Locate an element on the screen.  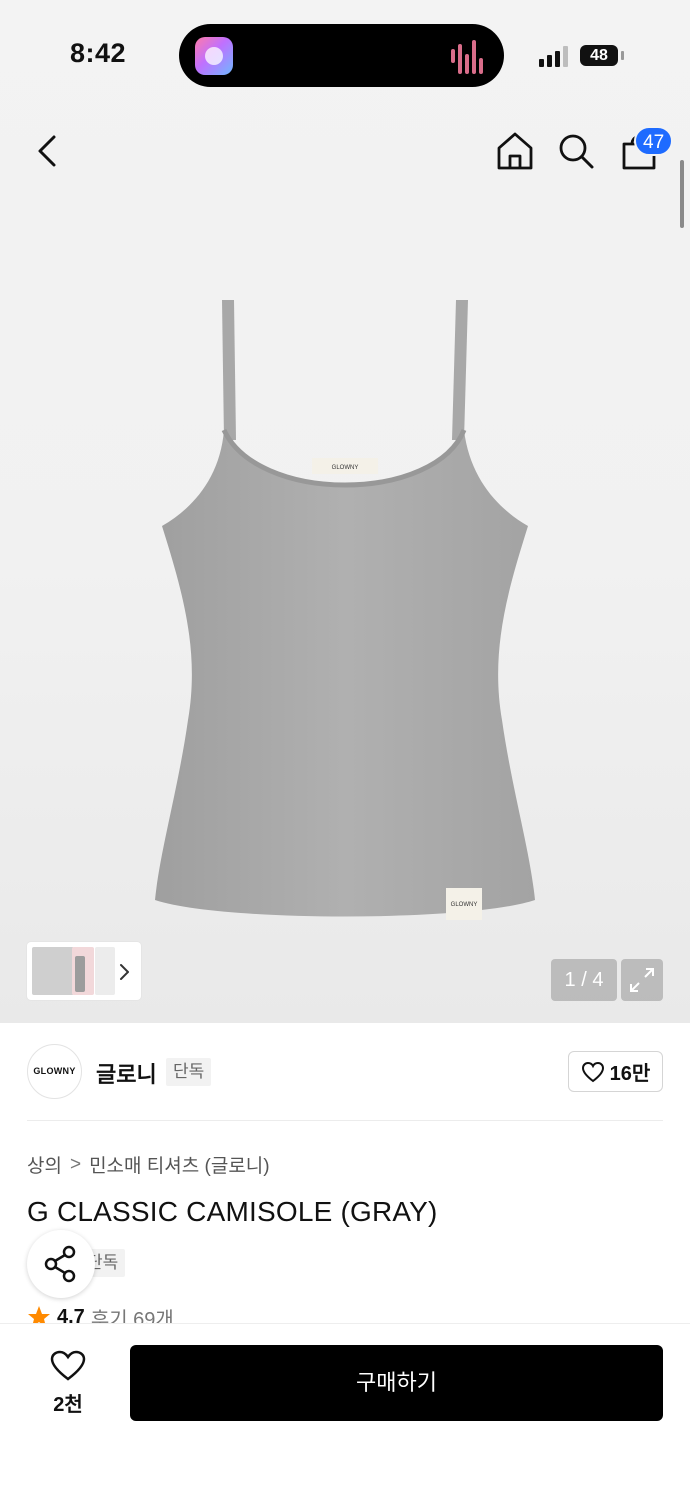
breadcrumb: 상의 > 민소매 티셔츠 (글로니) is located at coordinates (148, 1164).